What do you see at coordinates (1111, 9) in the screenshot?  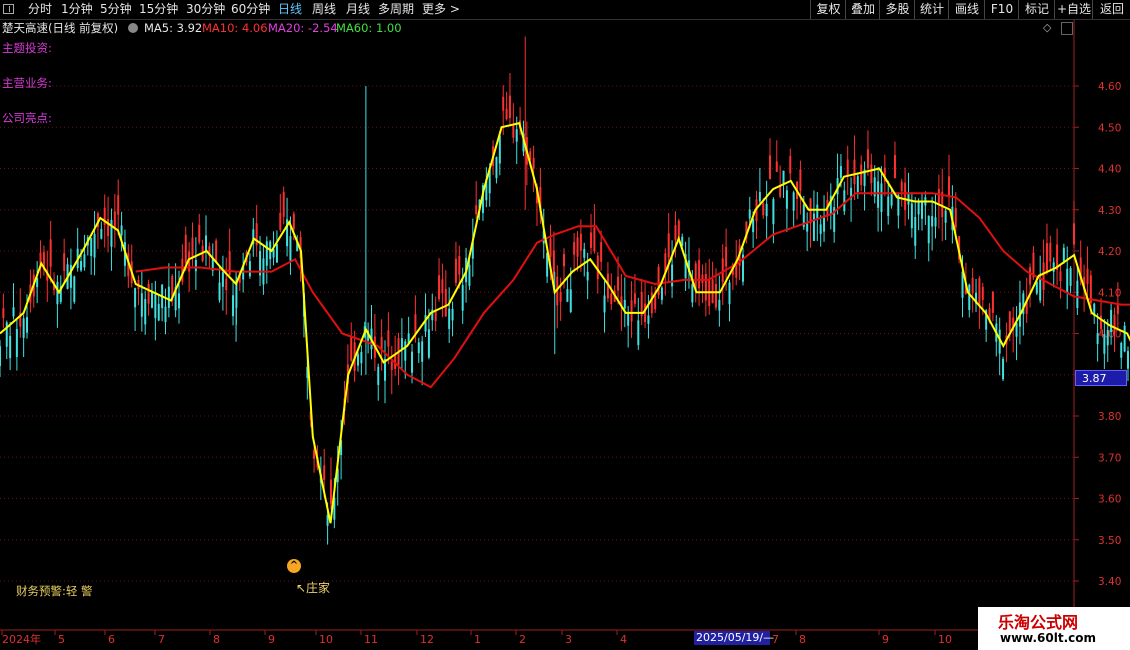 I see `toolbar-button-8: 返回` at bounding box center [1111, 9].